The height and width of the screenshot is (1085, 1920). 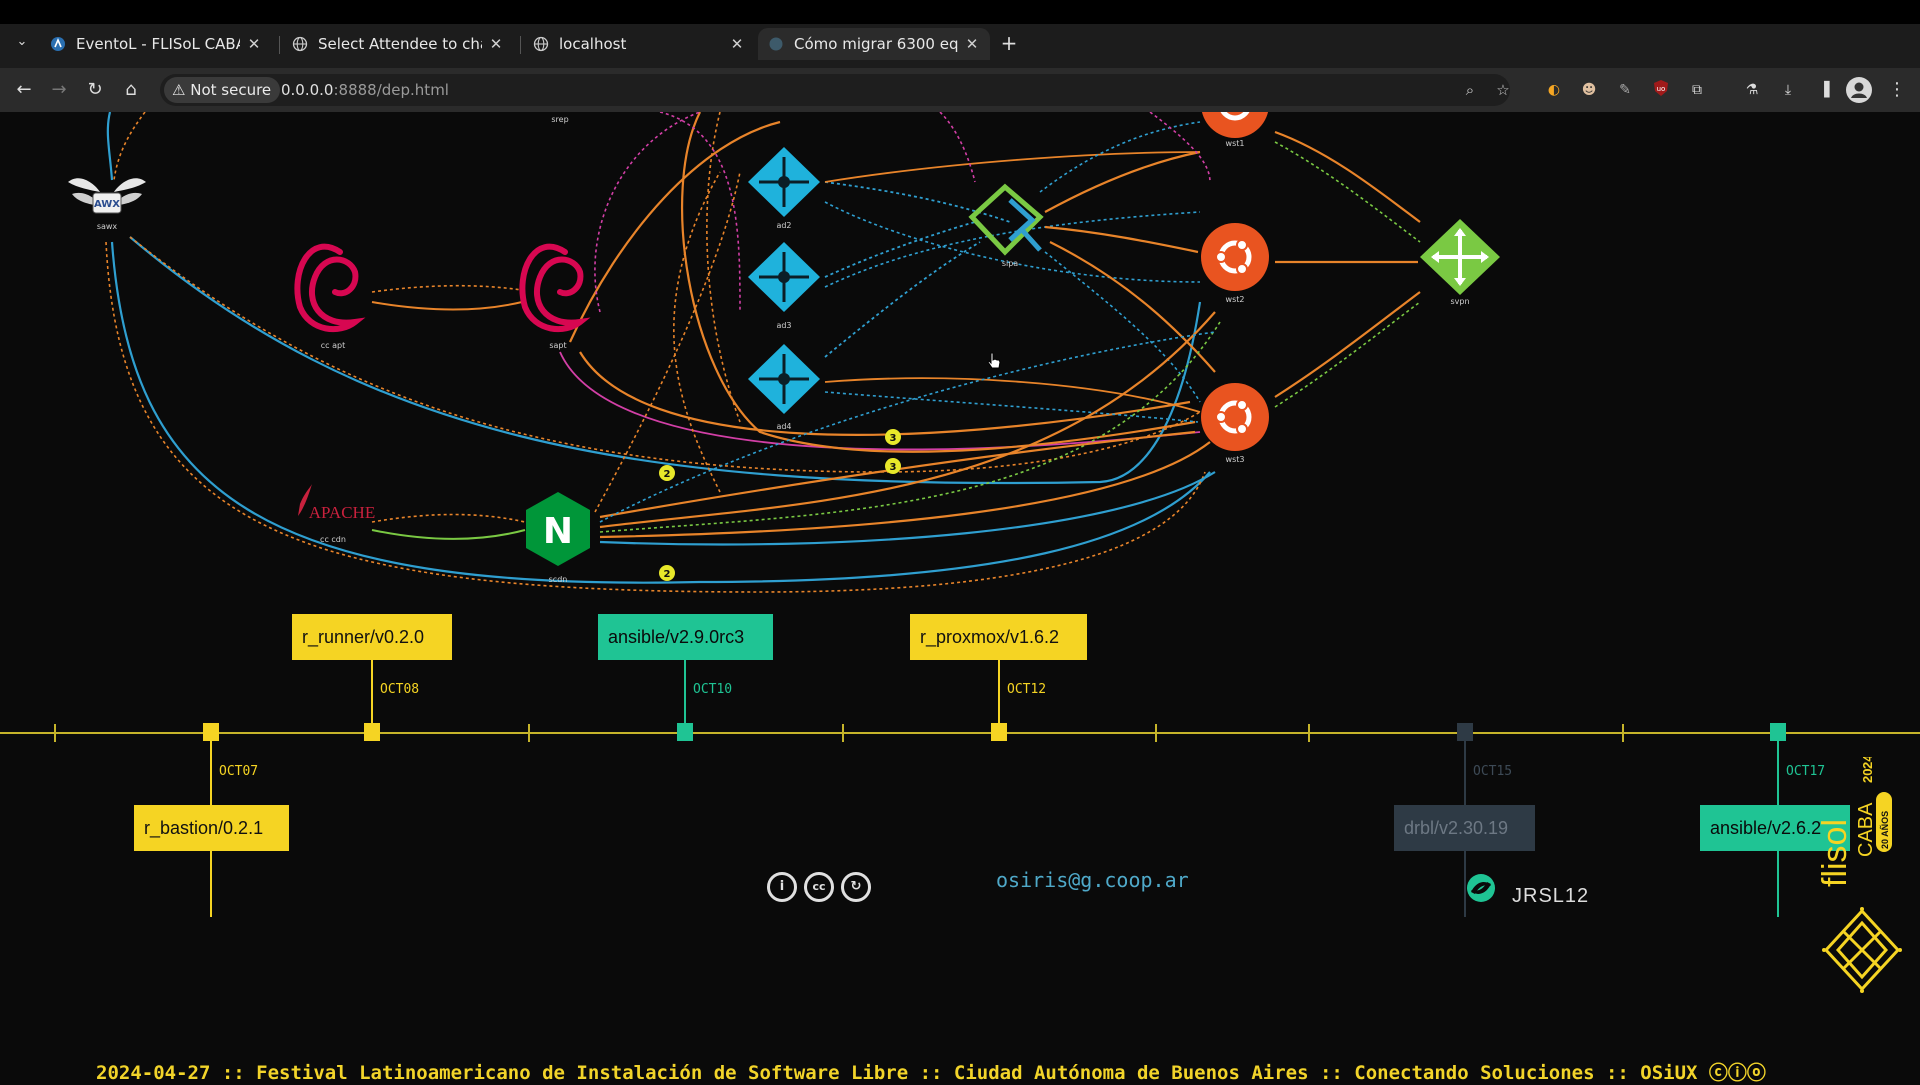 What do you see at coordinates (307, 90) in the screenshot?
I see `url-host: 0.0.0.0` at bounding box center [307, 90].